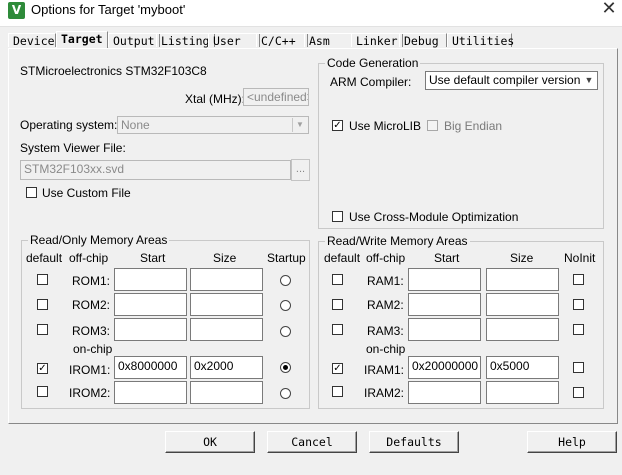 This screenshot has height=475, width=622. I want to click on rom1-label: ROM1:, so click(91, 281).